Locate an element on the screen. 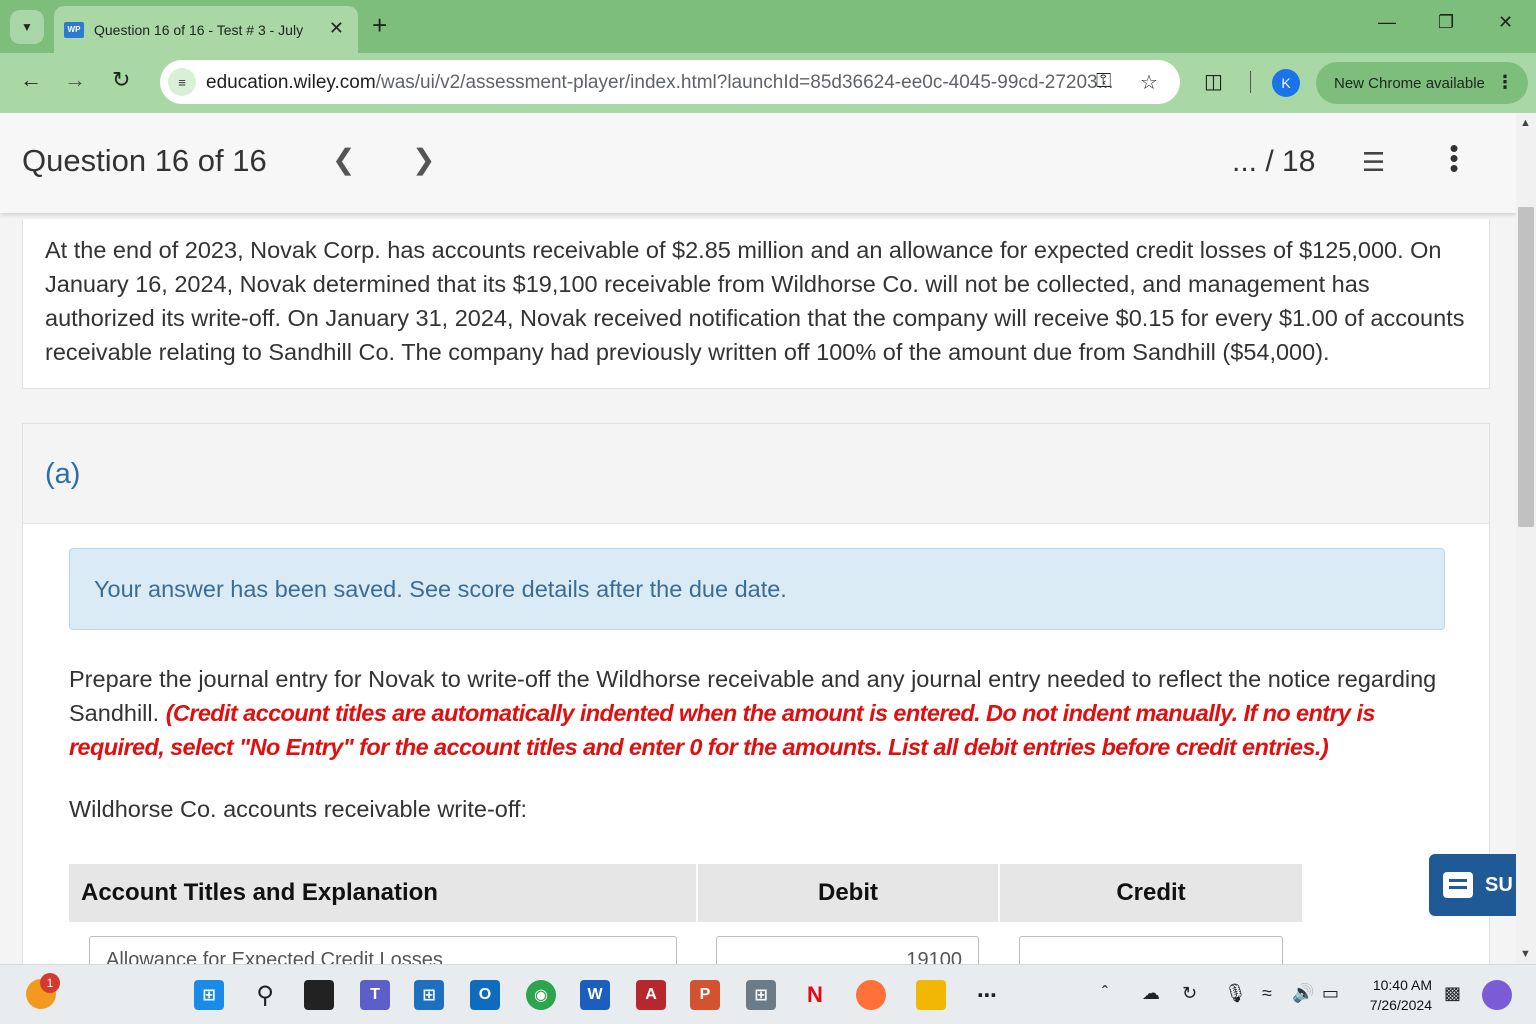  start-windows-icon: ⊞ is located at coordinates (209, 995).